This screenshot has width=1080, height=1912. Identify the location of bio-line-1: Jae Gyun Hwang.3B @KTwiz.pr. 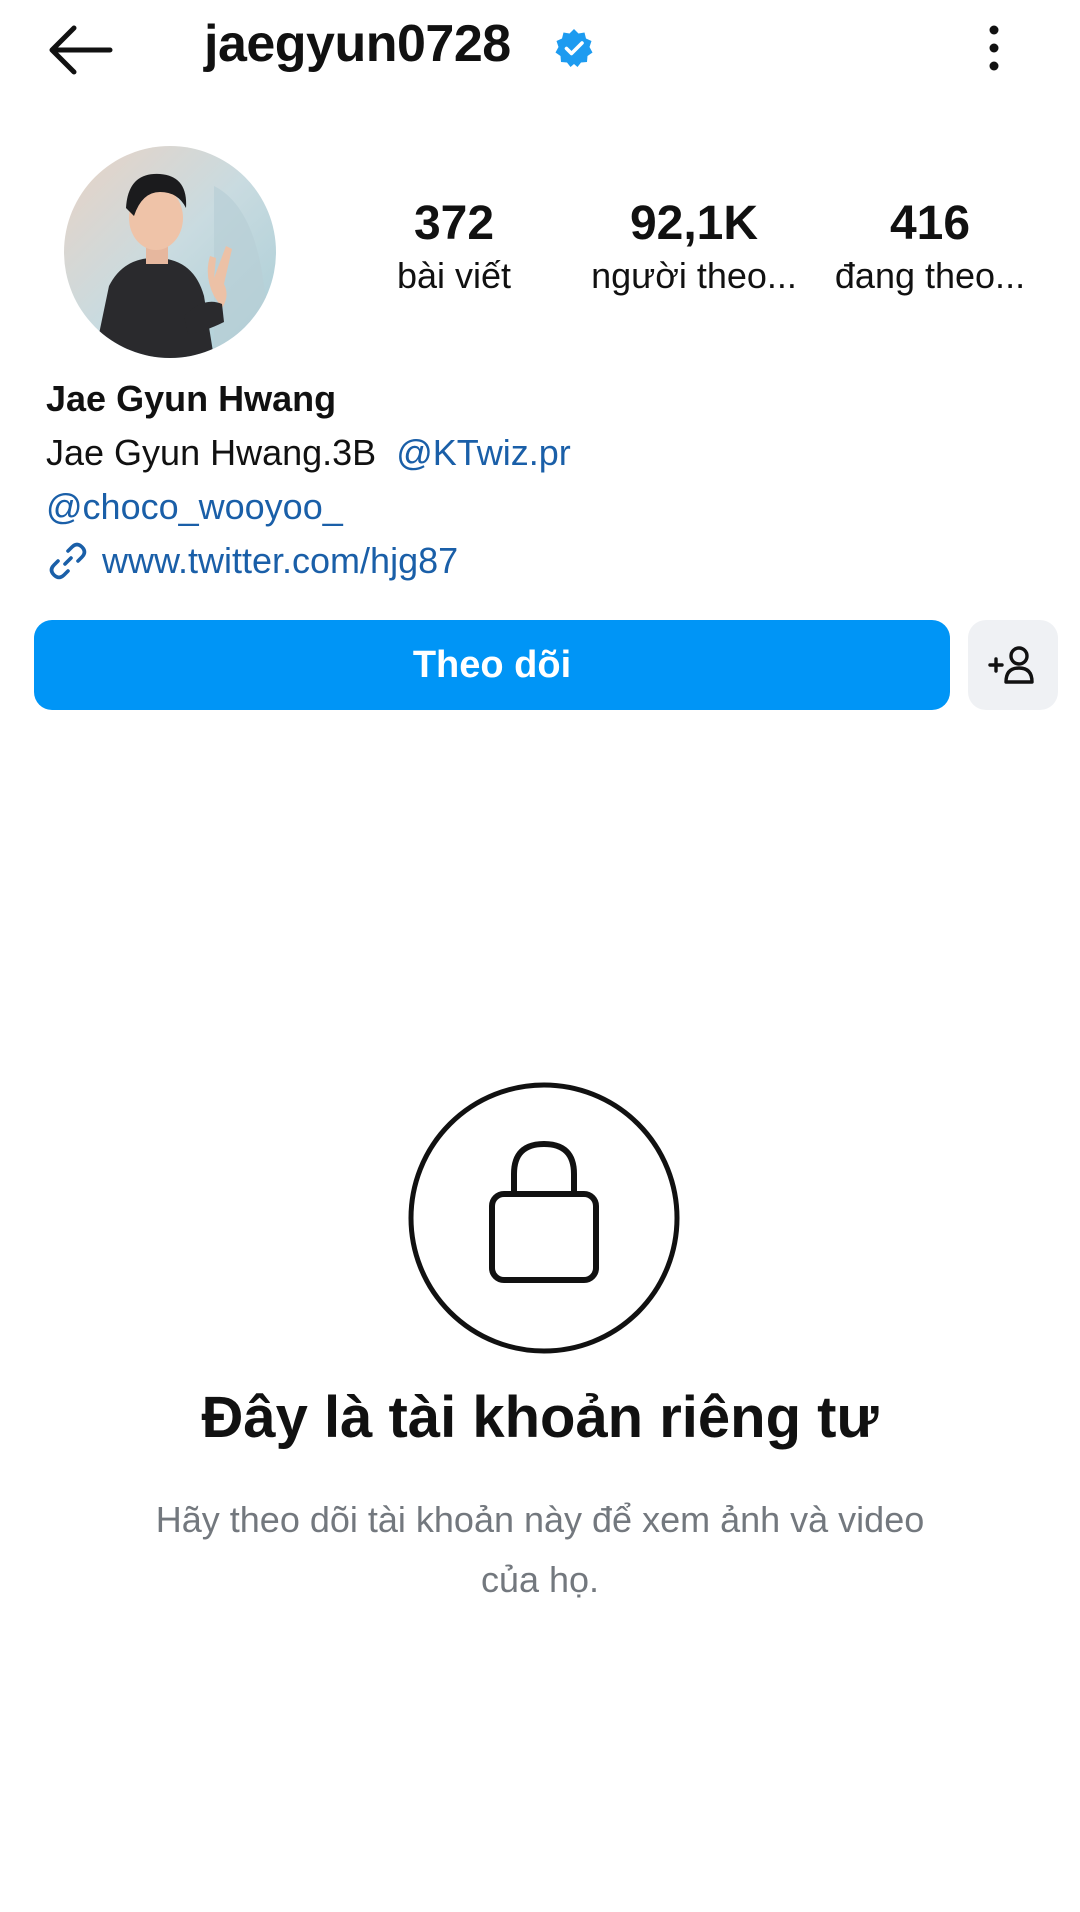
(526, 453).